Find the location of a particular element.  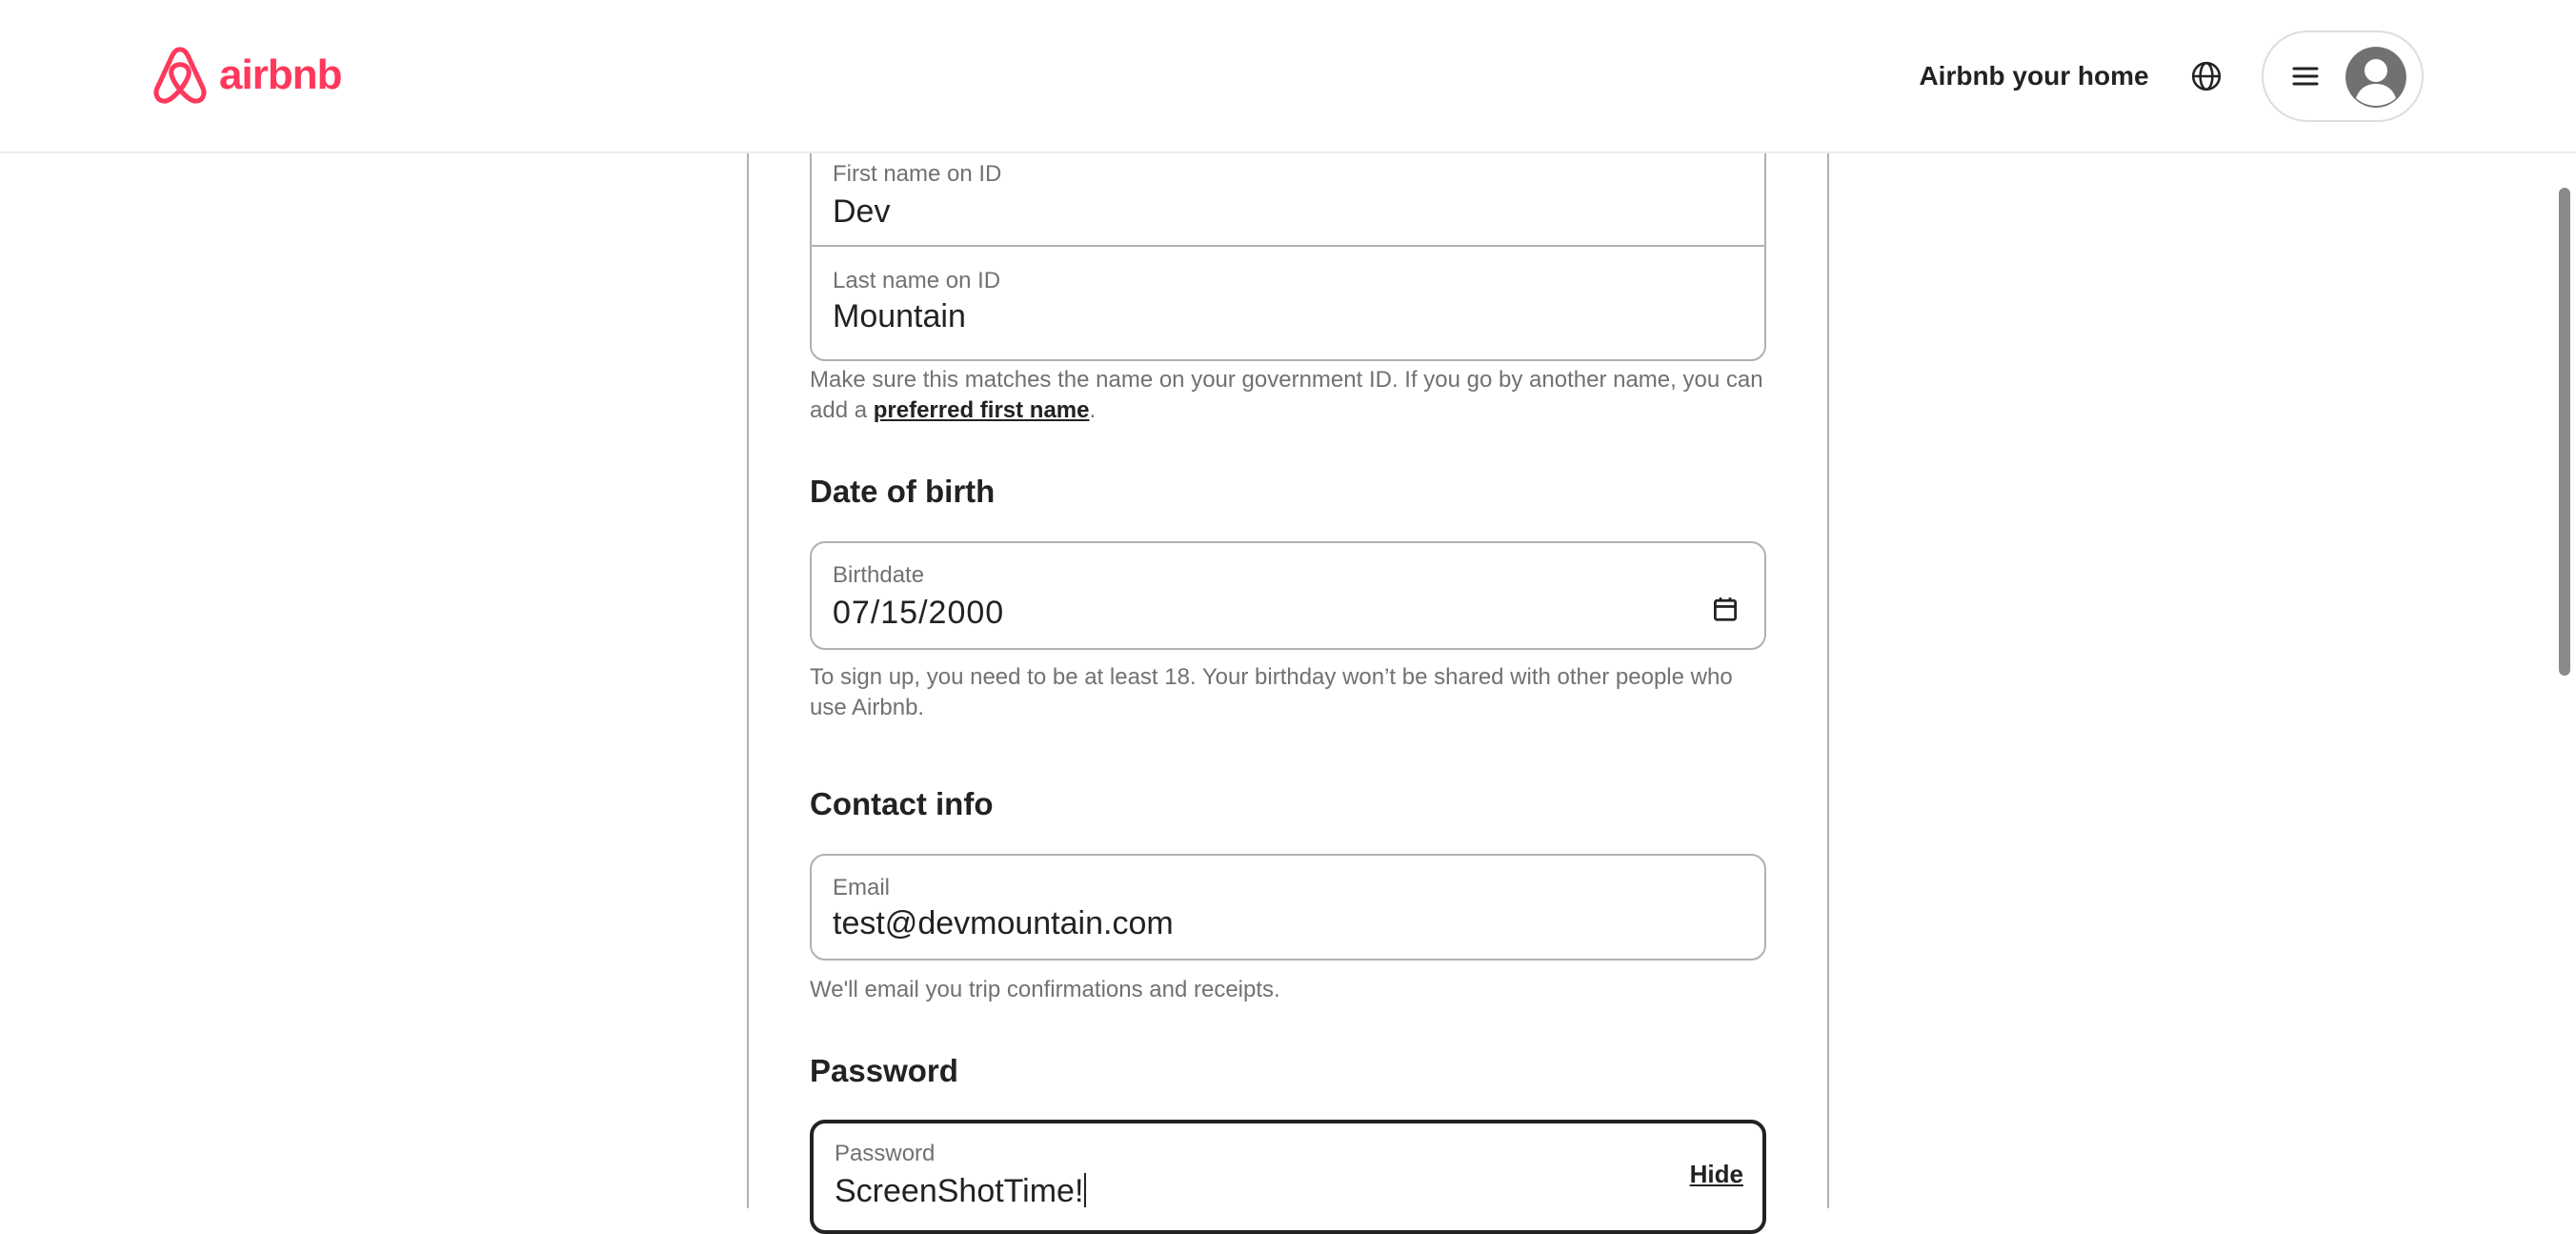

email-field: Email test@devmountain.com is located at coordinates (1288, 907).